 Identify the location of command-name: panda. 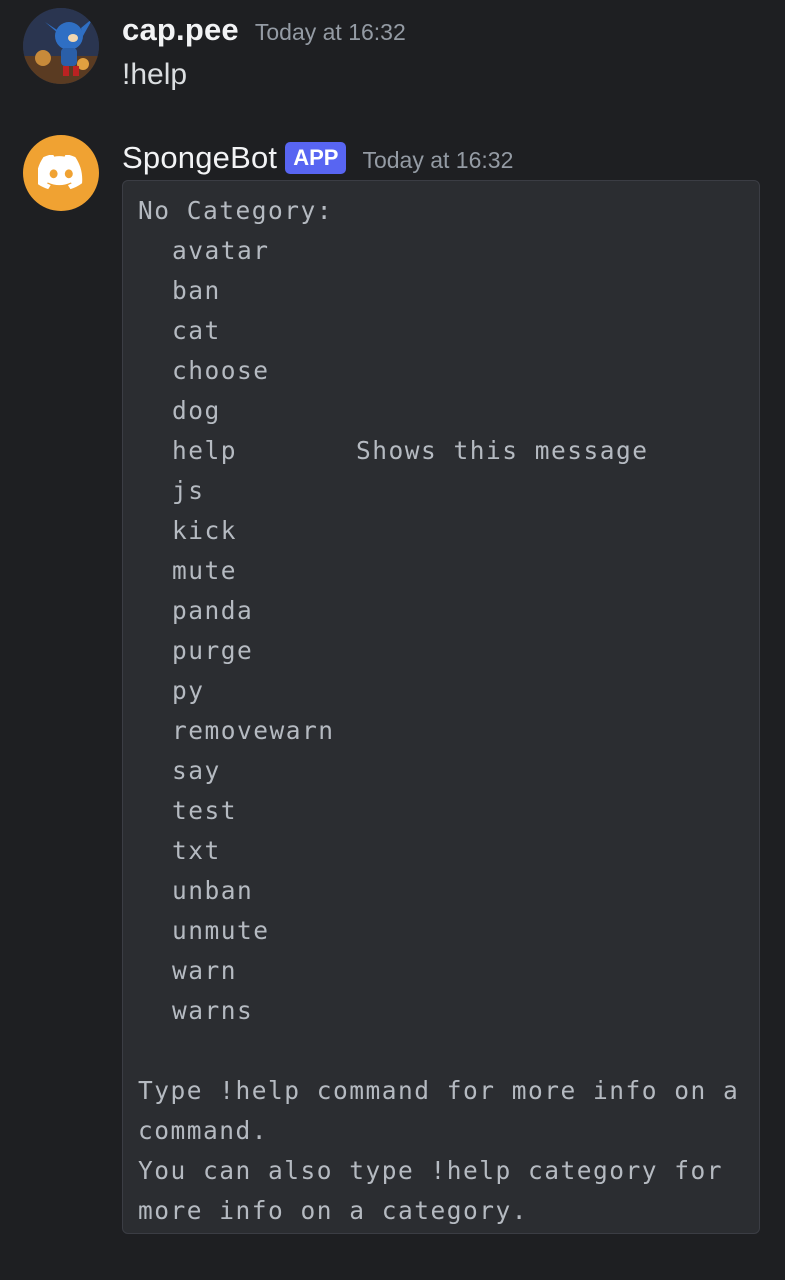
(213, 610).